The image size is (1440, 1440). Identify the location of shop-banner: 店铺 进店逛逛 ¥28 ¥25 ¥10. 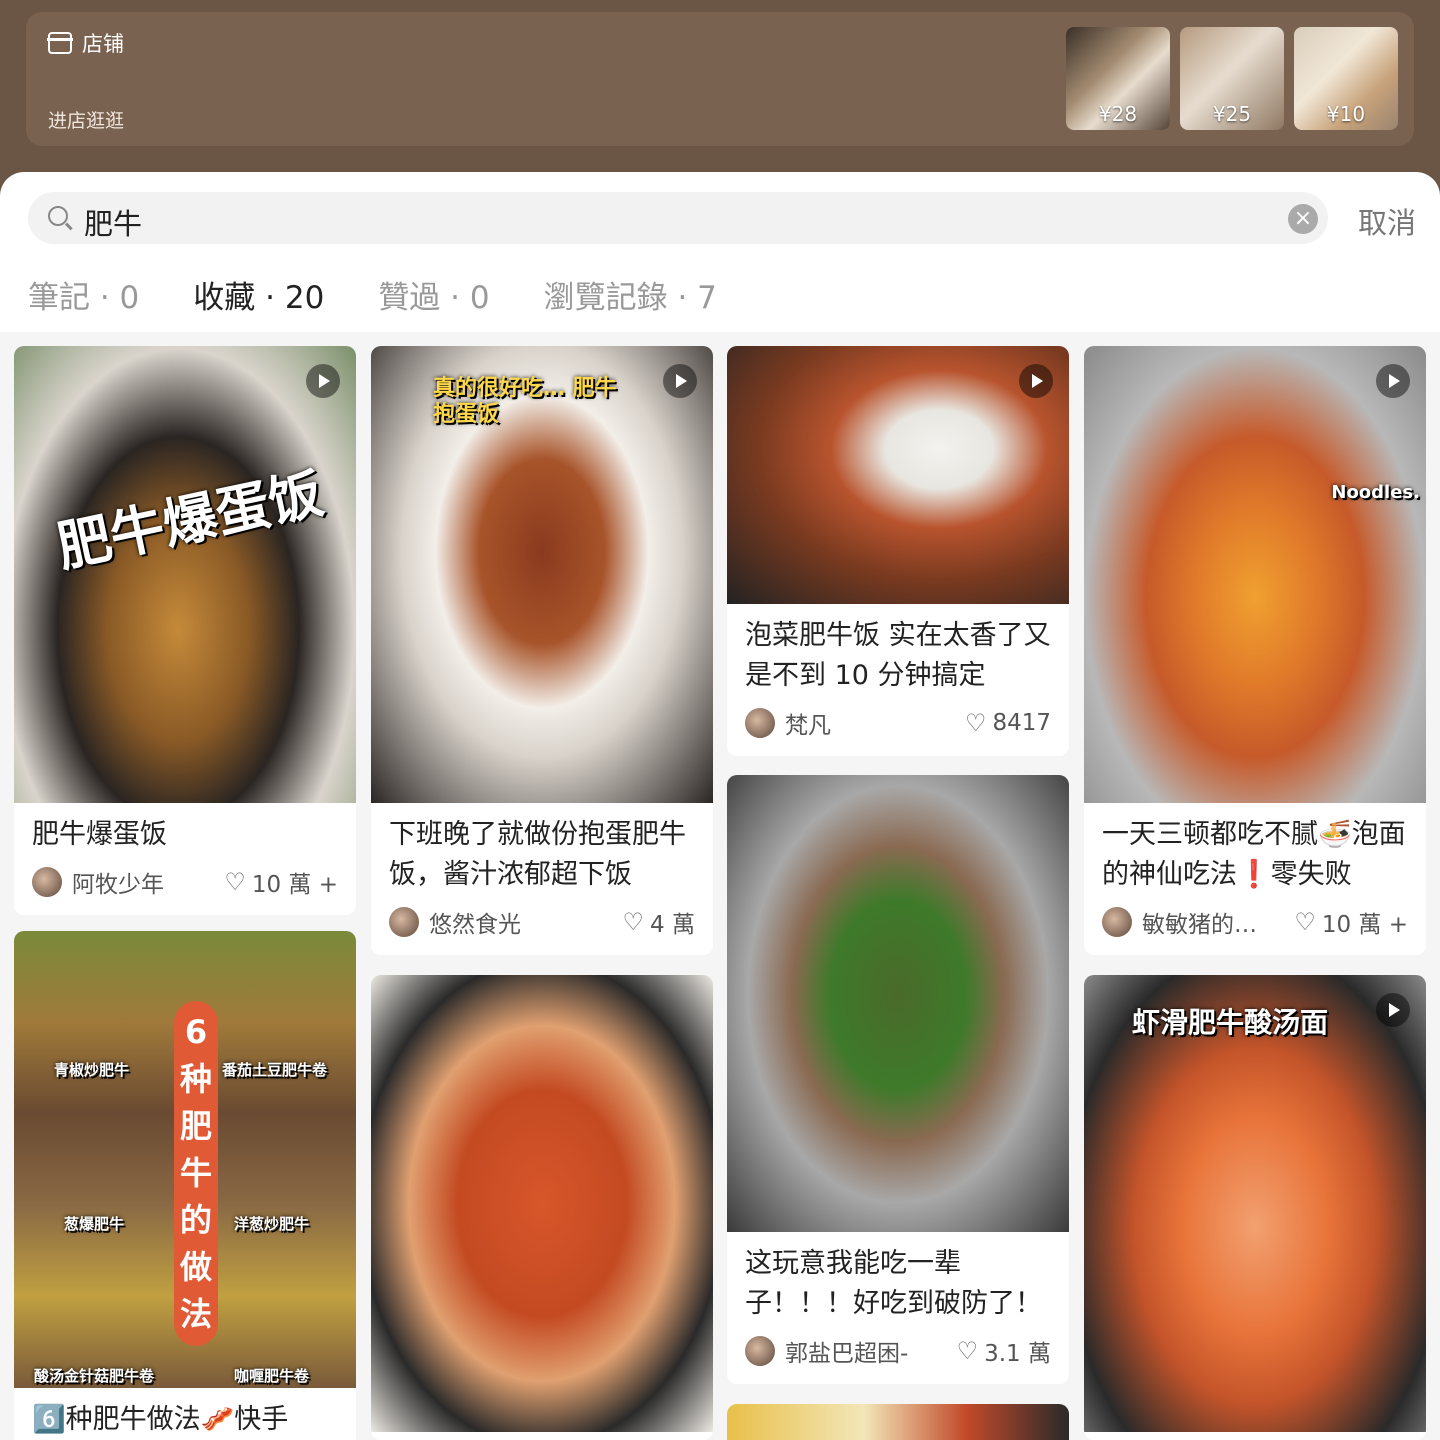
(720, 90).